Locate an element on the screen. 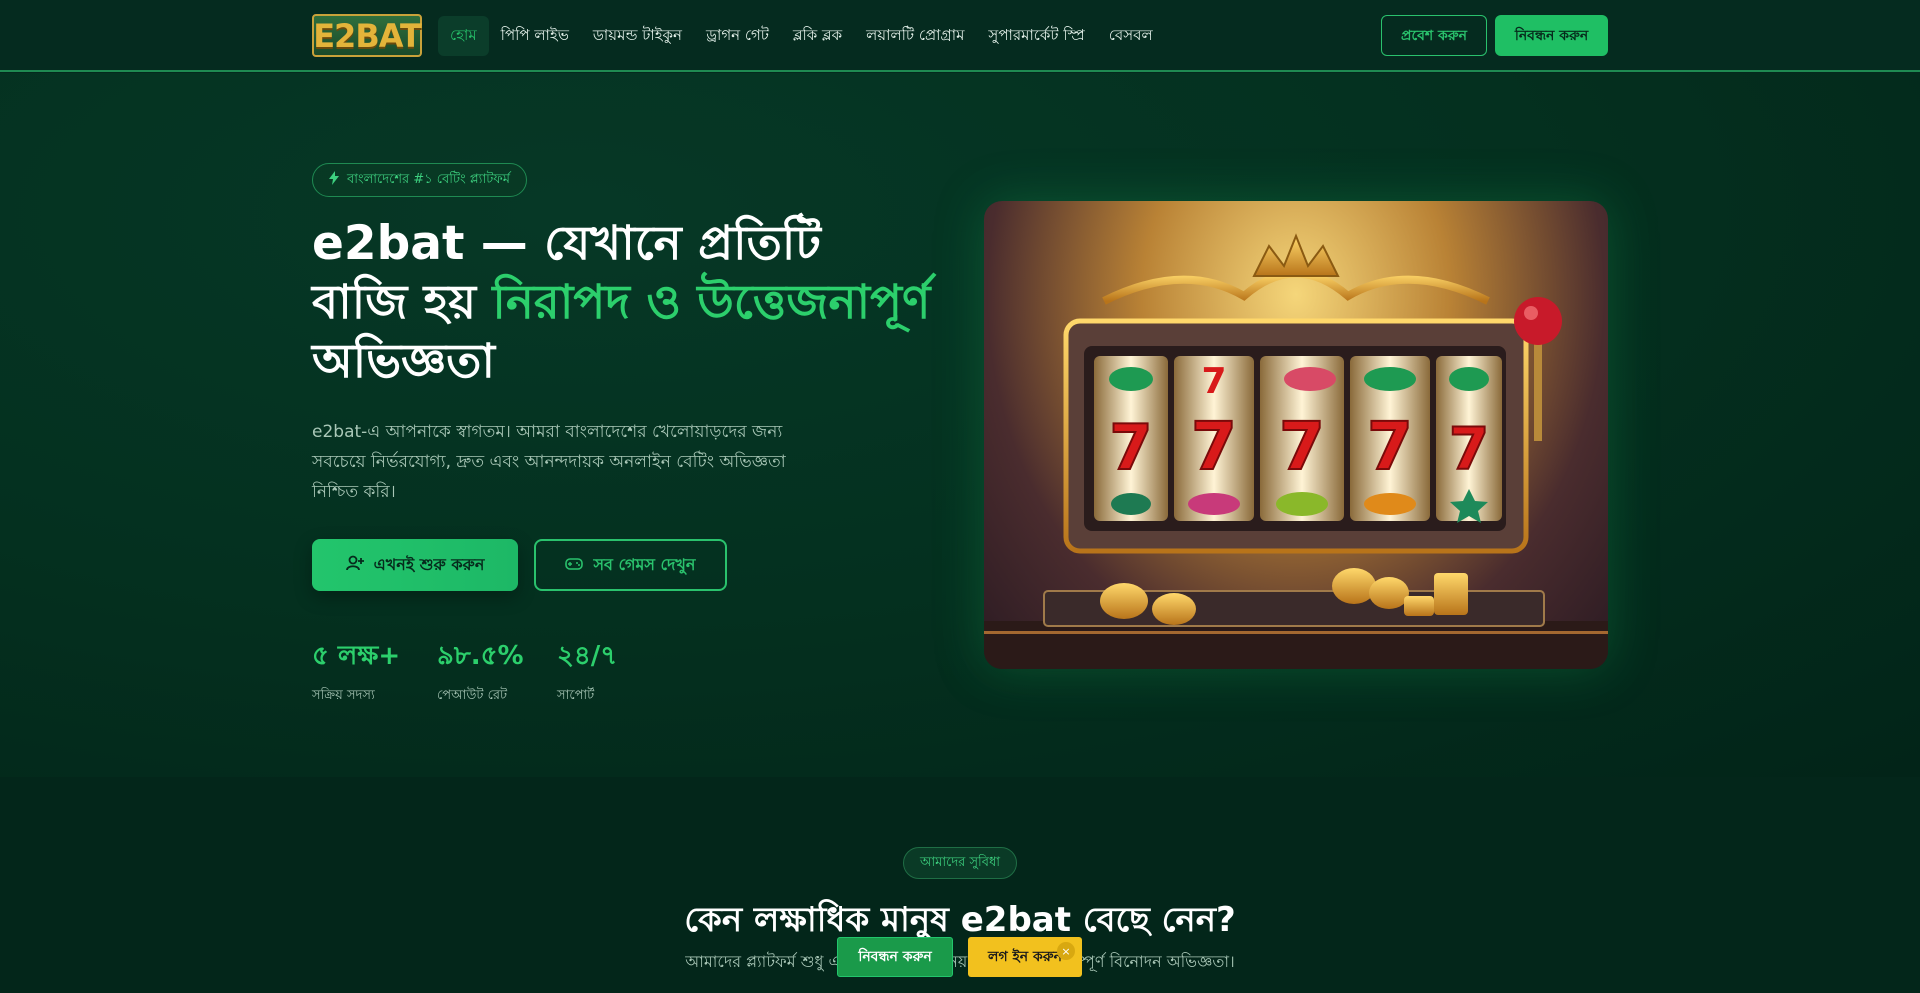 The image size is (1920, 993). login-button: প্রবেশ করুন is located at coordinates (1434, 35).